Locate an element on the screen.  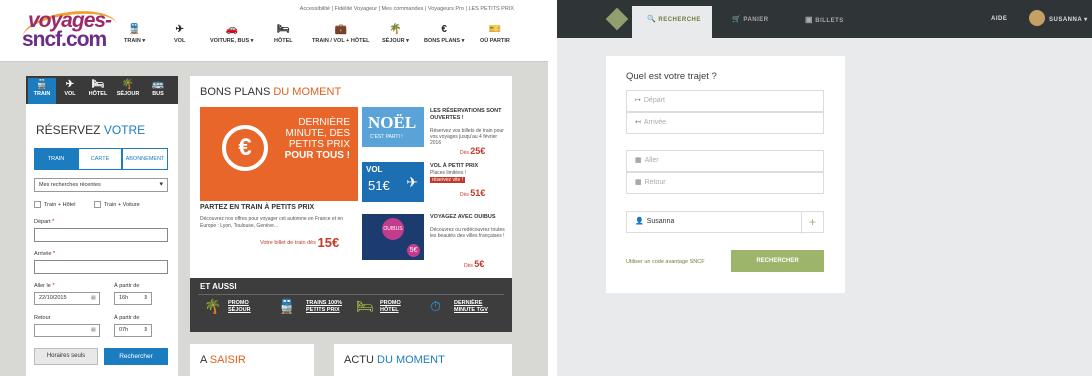
retour-field: ▦ Retour is located at coordinates (725, 183).